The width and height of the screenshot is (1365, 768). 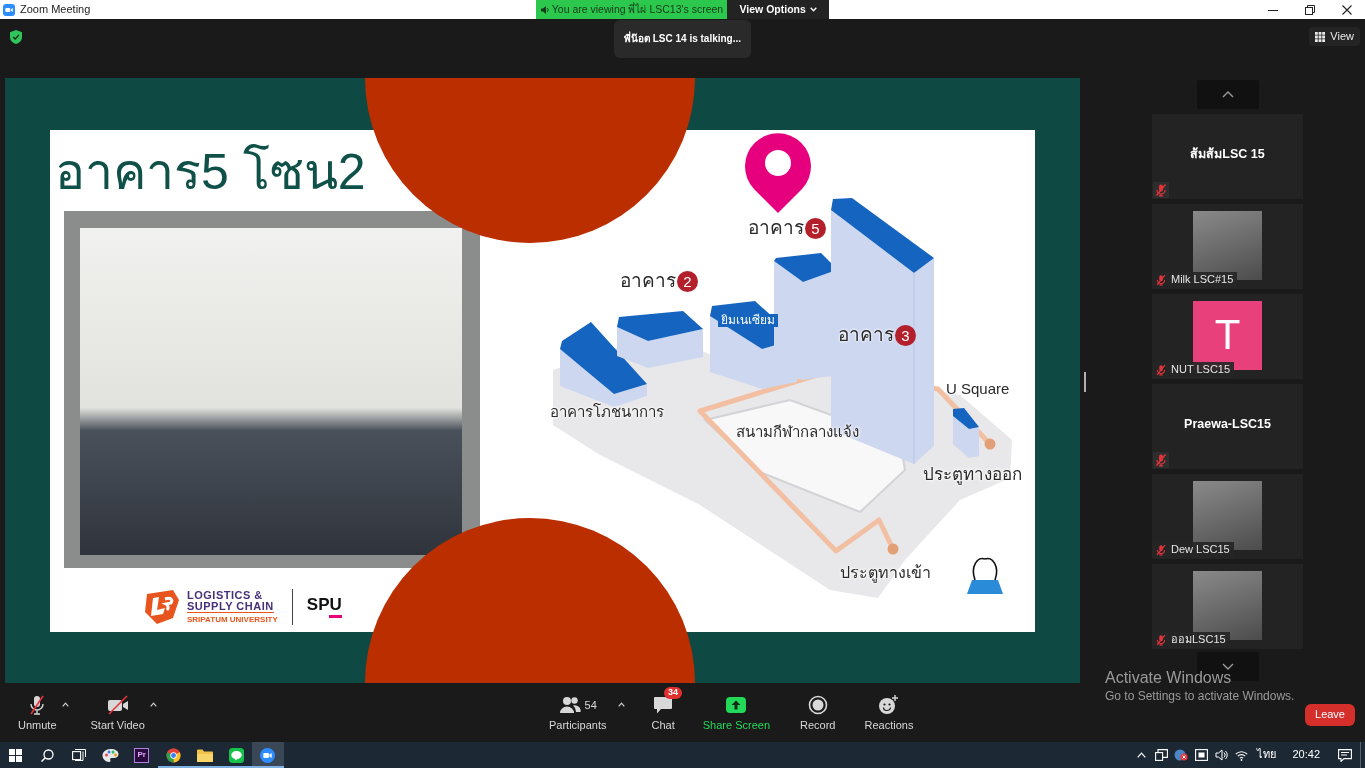 I want to click on alert-badge-icon, so click(x=1181, y=755).